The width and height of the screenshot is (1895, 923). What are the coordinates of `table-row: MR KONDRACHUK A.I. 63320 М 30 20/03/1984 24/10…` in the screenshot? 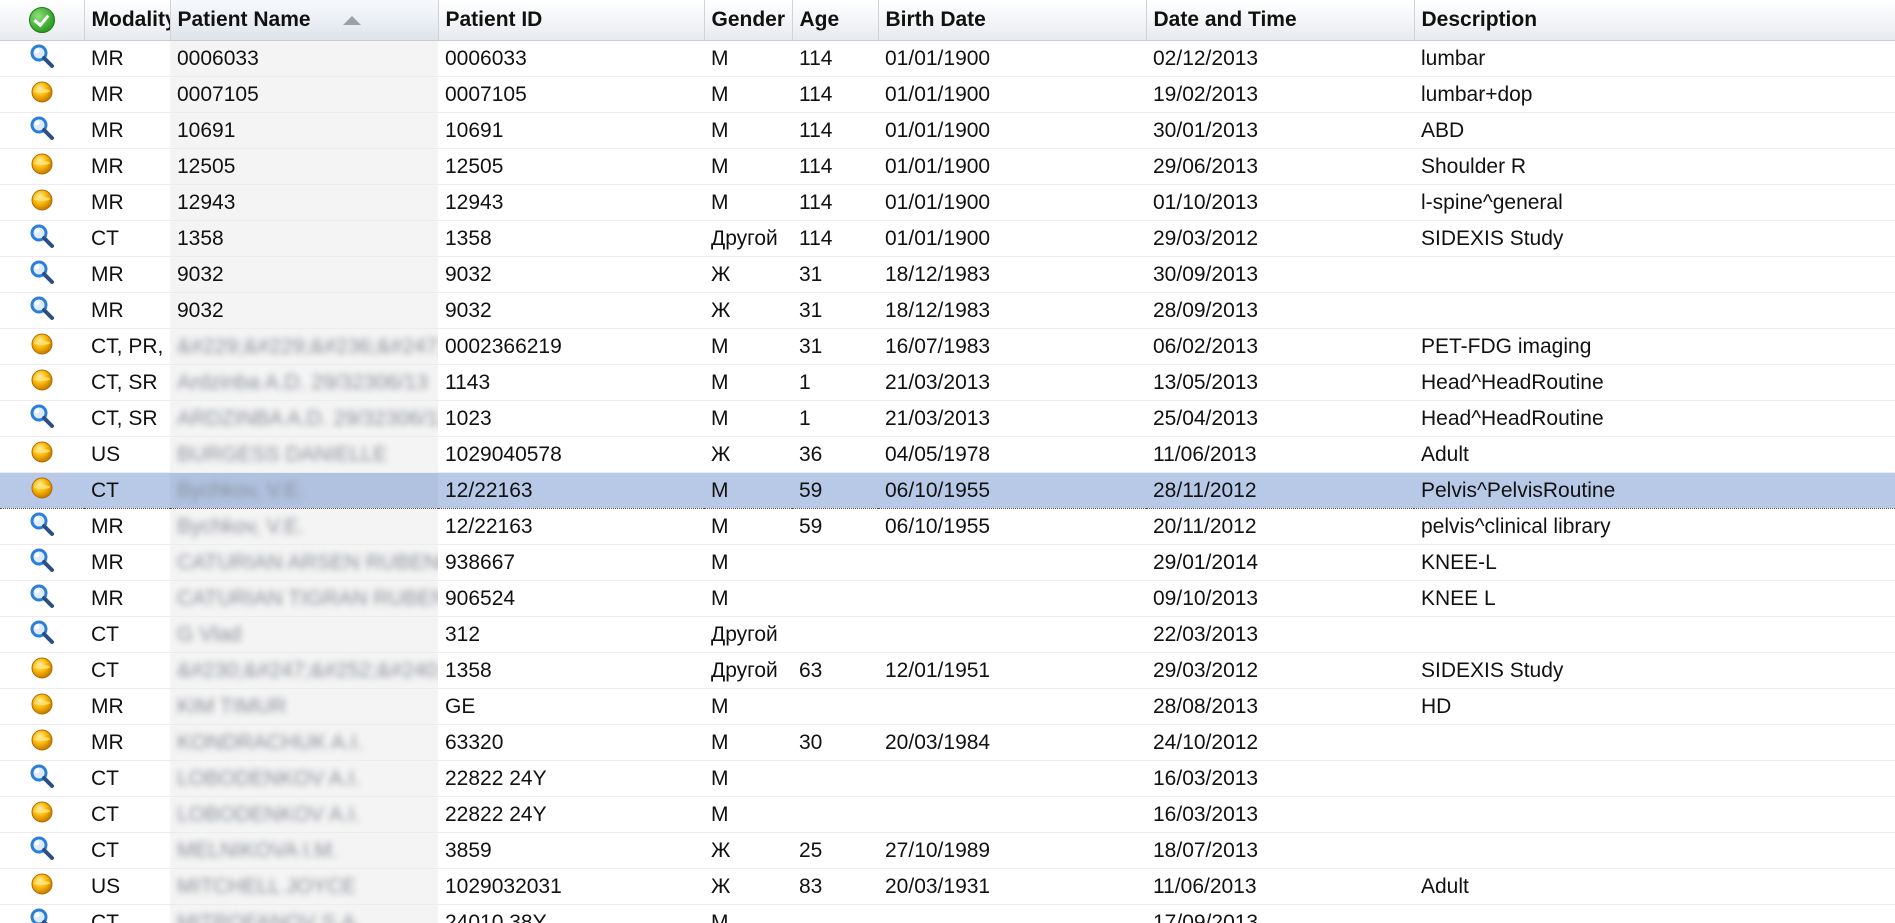 It's located at (947, 742).